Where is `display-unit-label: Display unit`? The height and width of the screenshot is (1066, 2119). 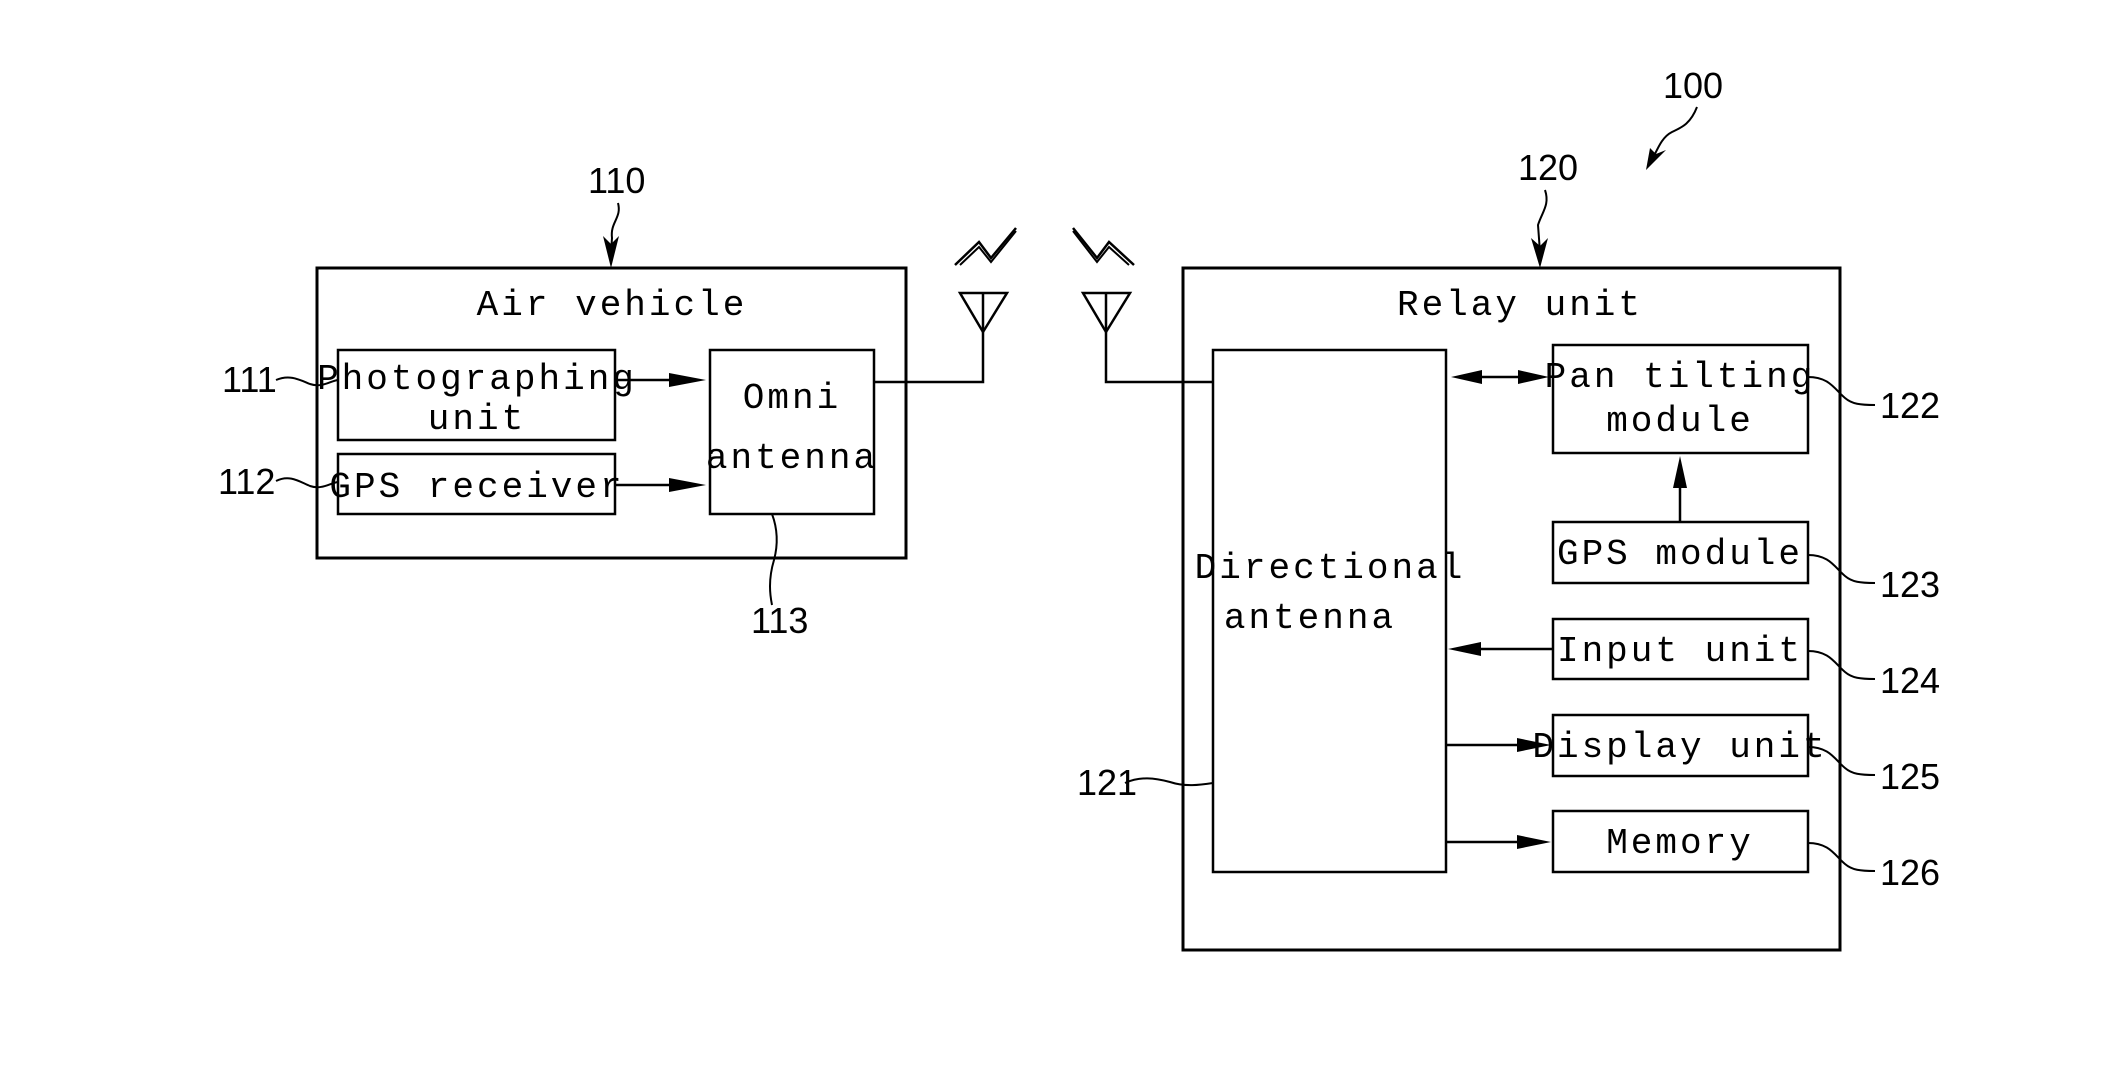
display-unit-label: Display unit is located at coordinates (1679, 747).